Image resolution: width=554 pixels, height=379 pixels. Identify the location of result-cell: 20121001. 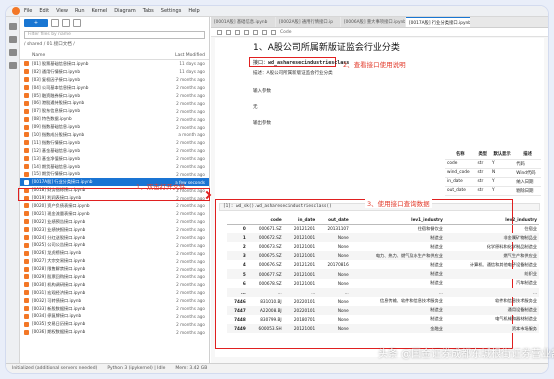
(304, 247).